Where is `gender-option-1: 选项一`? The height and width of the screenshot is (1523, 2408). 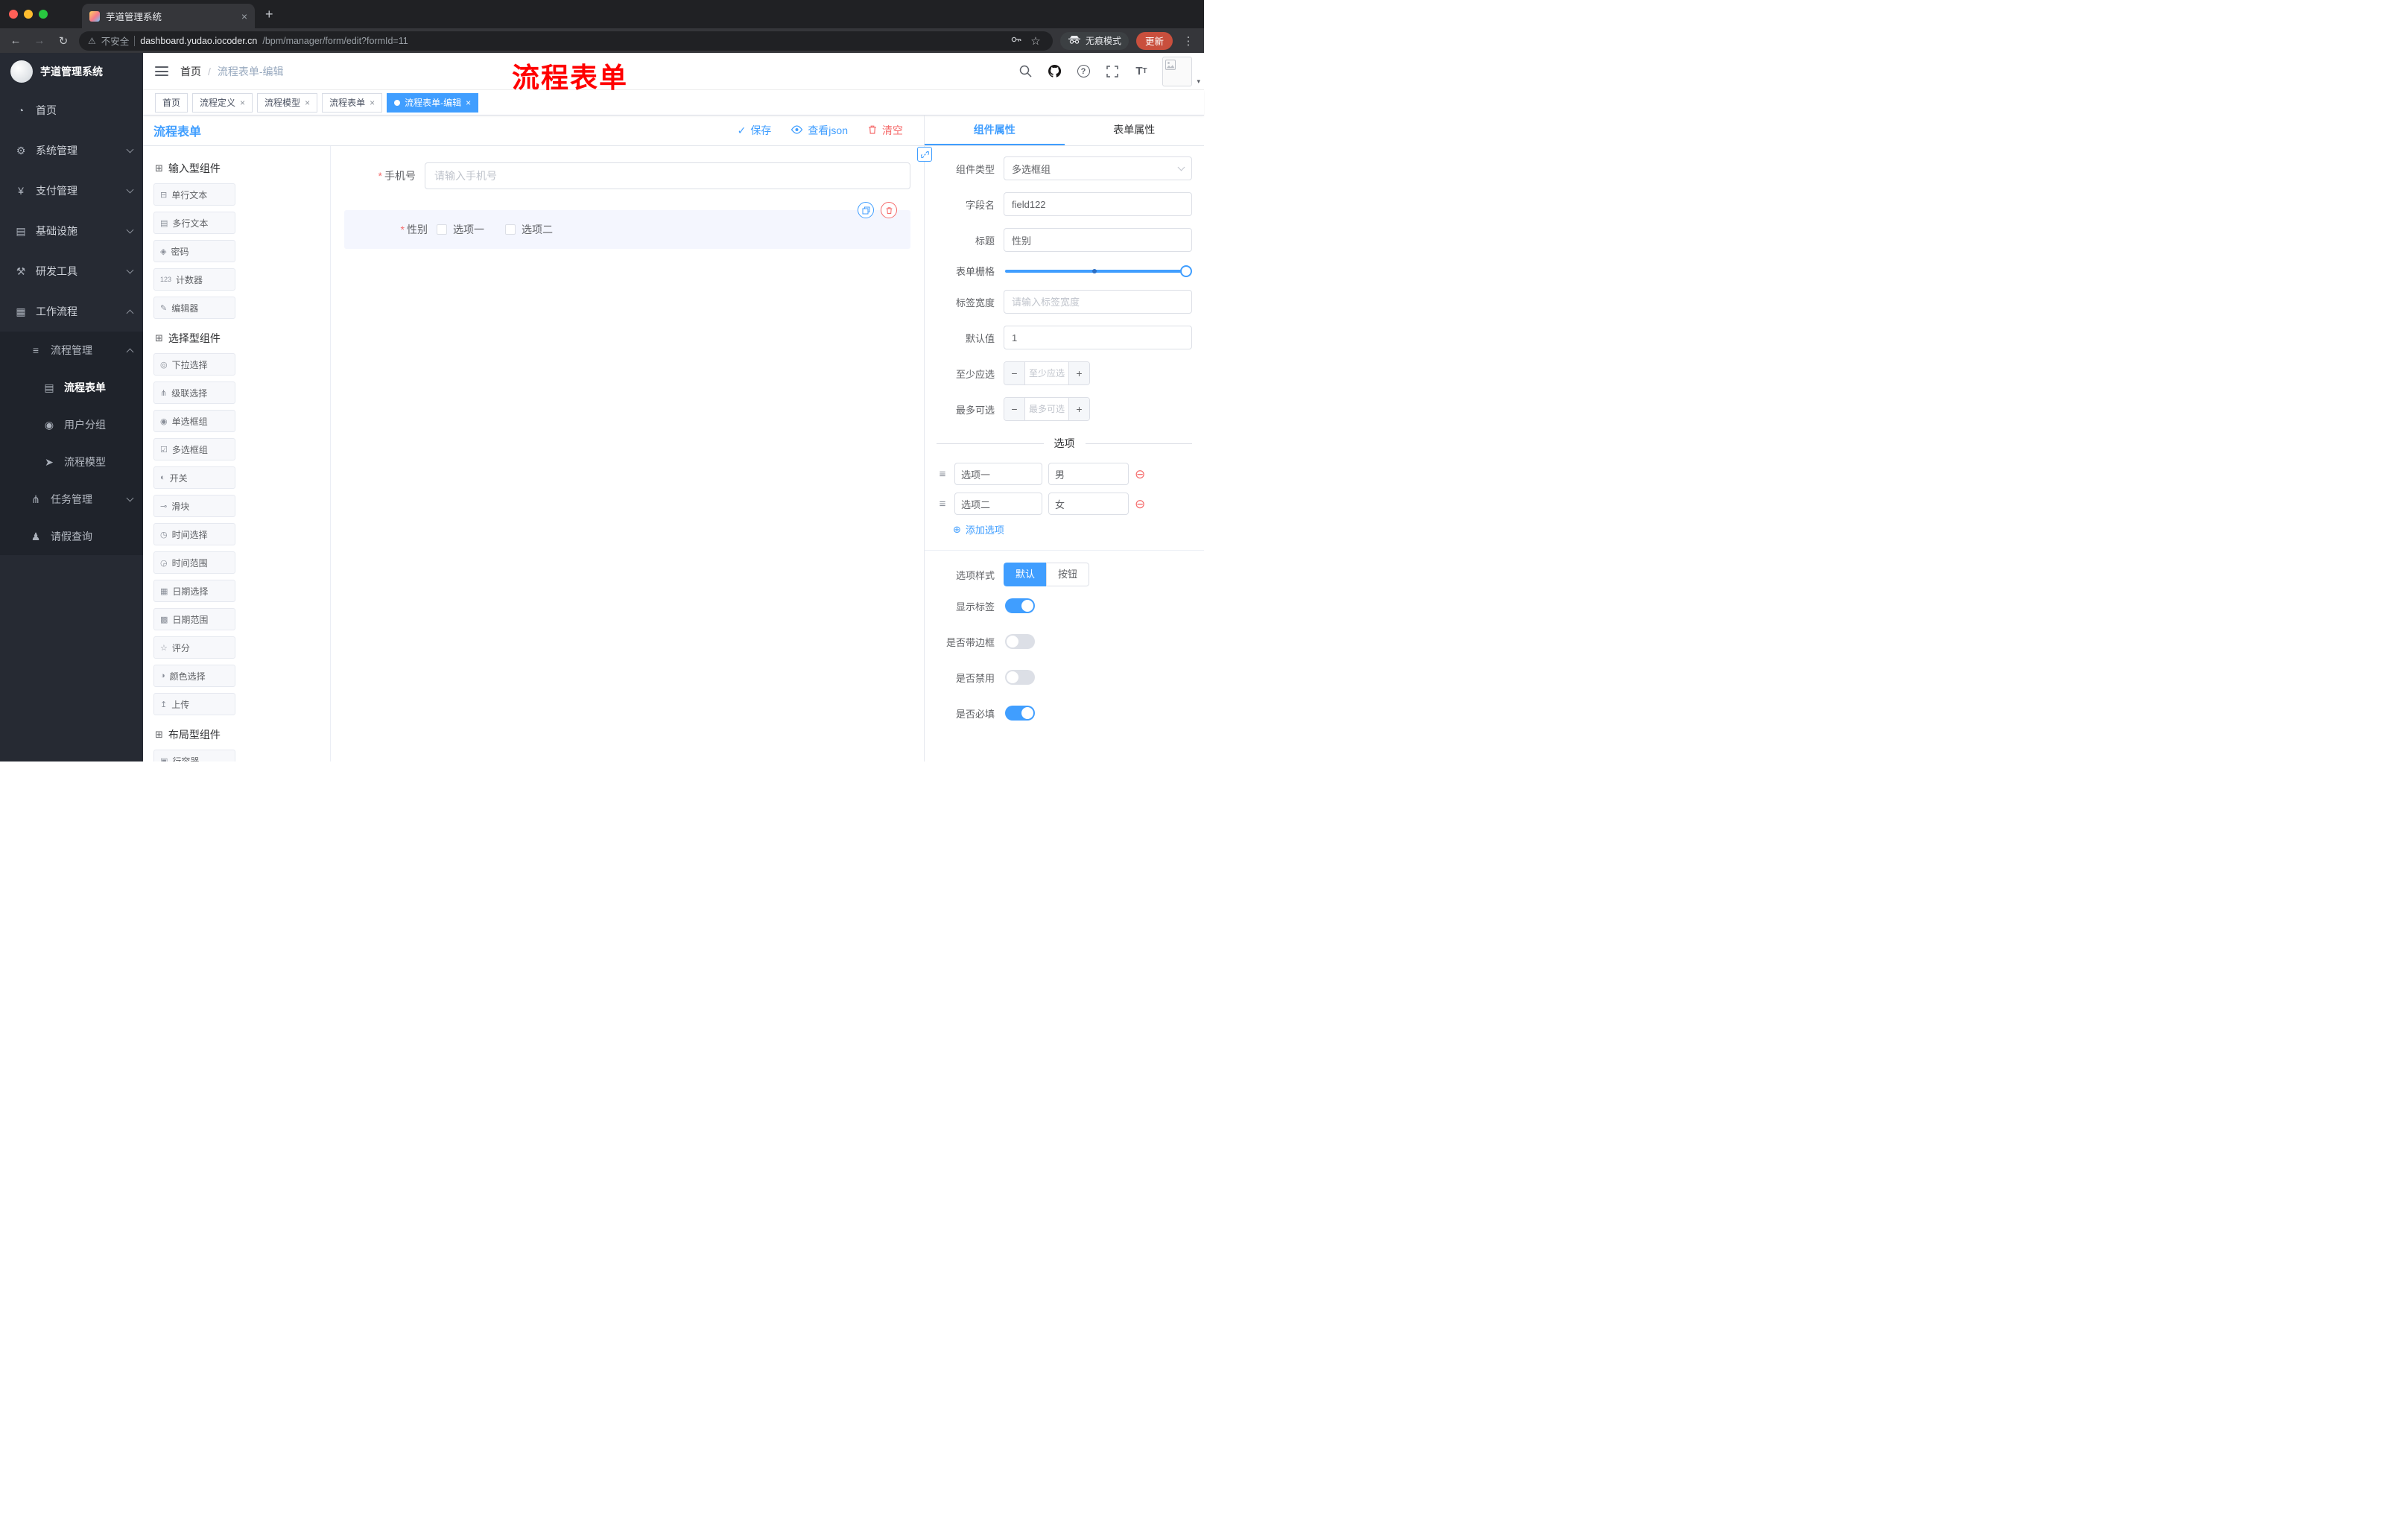 gender-option-1: 选项一 is located at coordinates (460, 230).